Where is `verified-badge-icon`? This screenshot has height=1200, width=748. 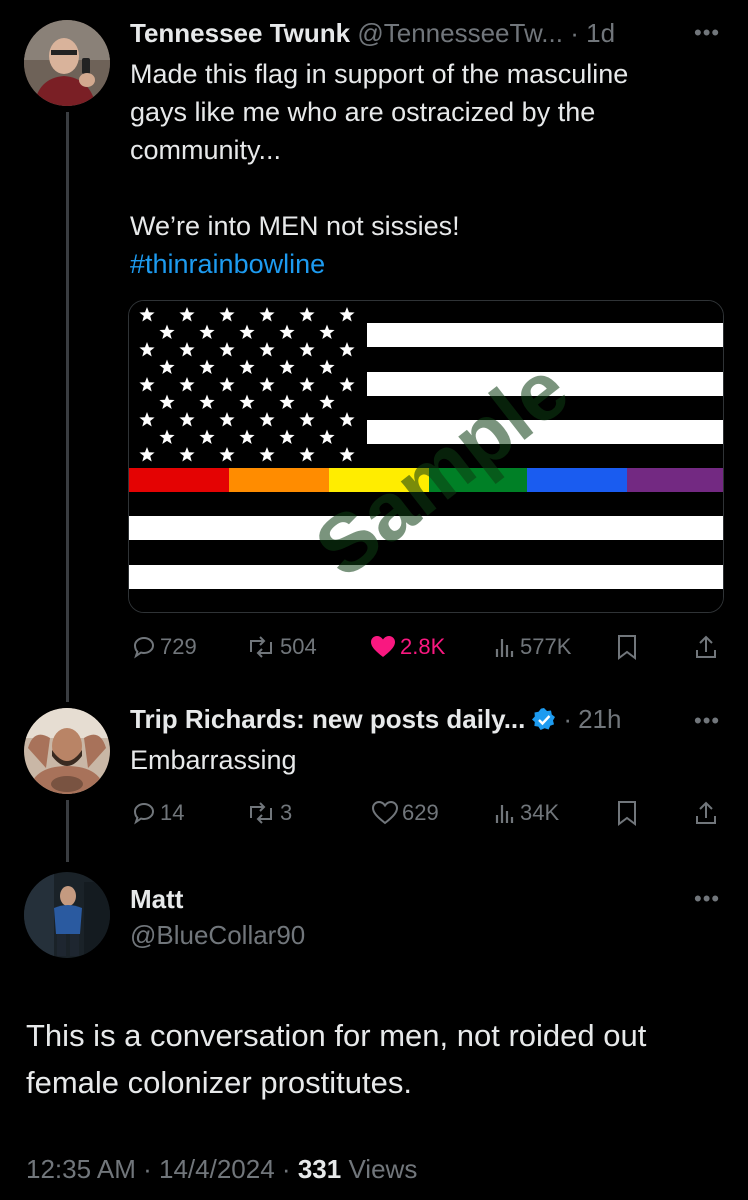
verified-badge-icon is located at coordinates (544, 718).